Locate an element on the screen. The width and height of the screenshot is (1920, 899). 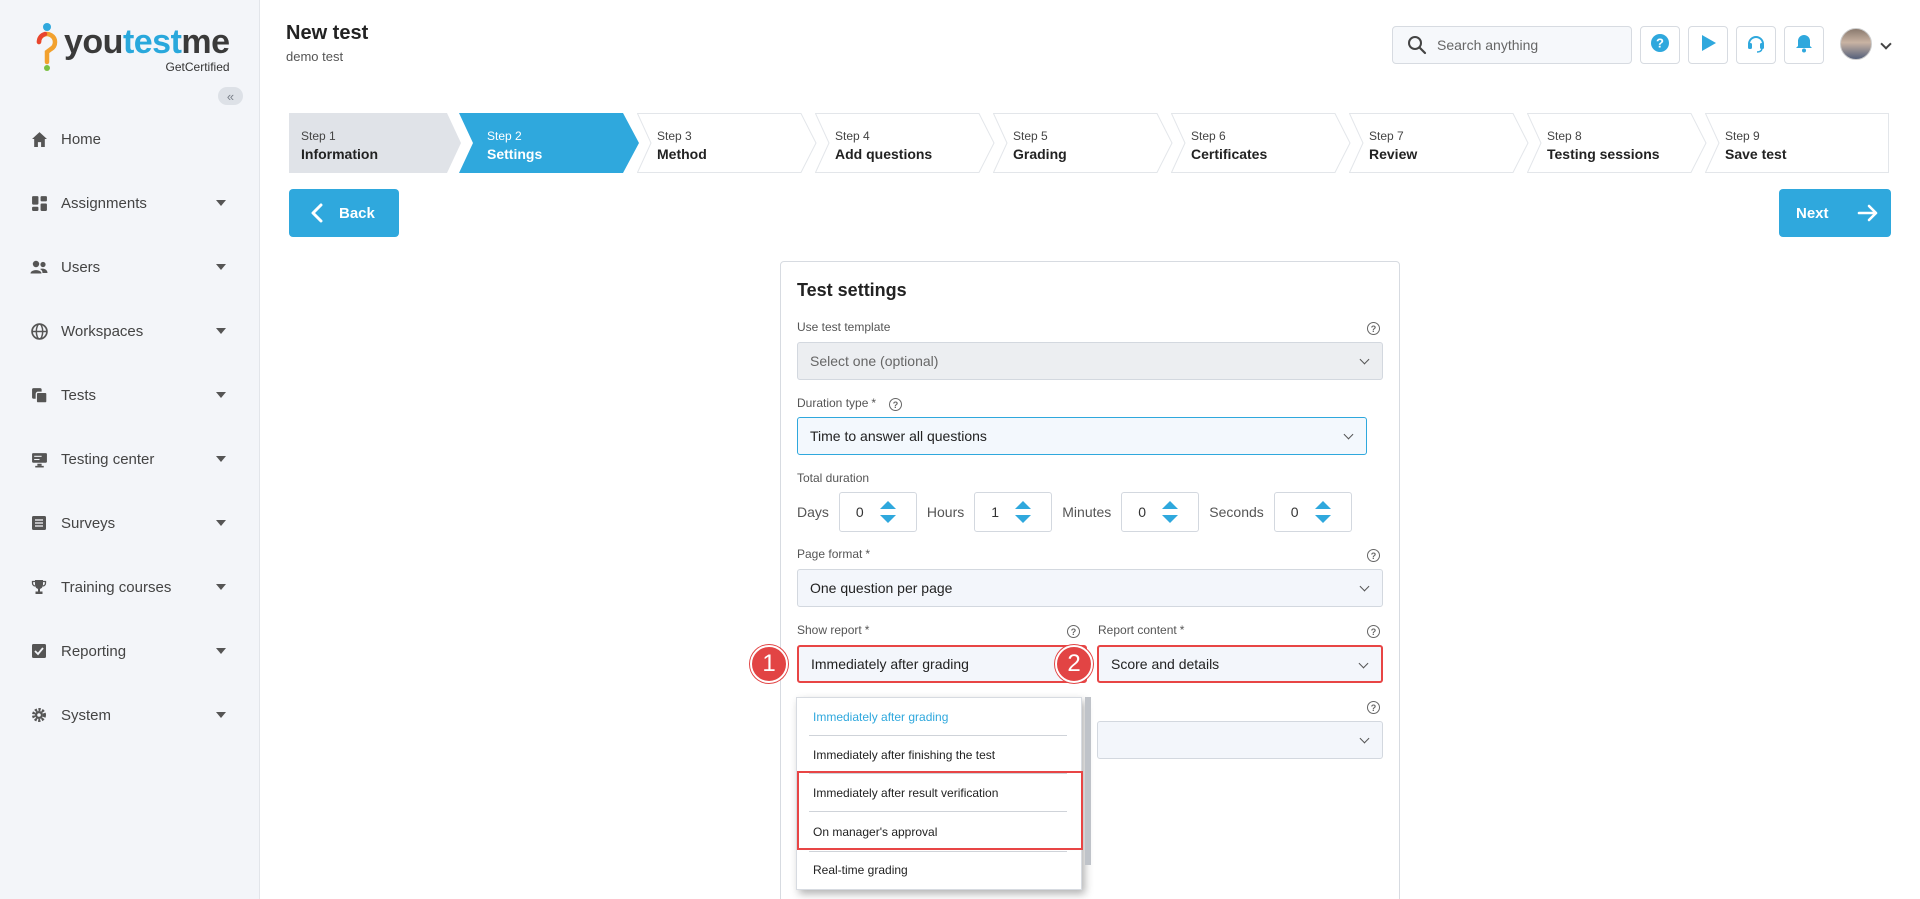
support-button is located at coordinates (1756, 45).